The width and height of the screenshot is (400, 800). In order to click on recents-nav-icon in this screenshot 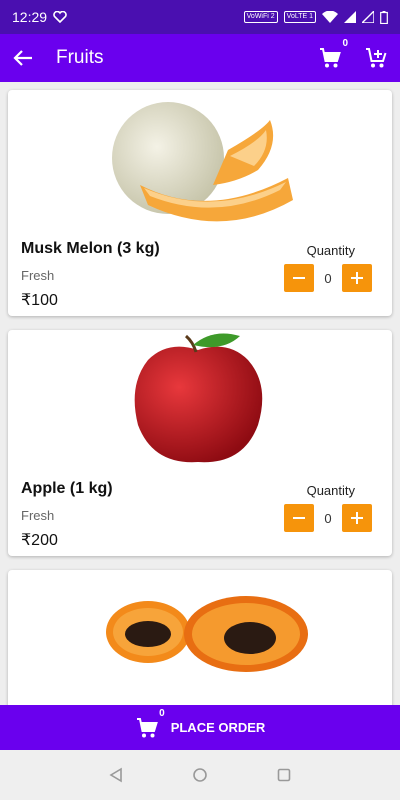, I will do `click(284, 775)`.